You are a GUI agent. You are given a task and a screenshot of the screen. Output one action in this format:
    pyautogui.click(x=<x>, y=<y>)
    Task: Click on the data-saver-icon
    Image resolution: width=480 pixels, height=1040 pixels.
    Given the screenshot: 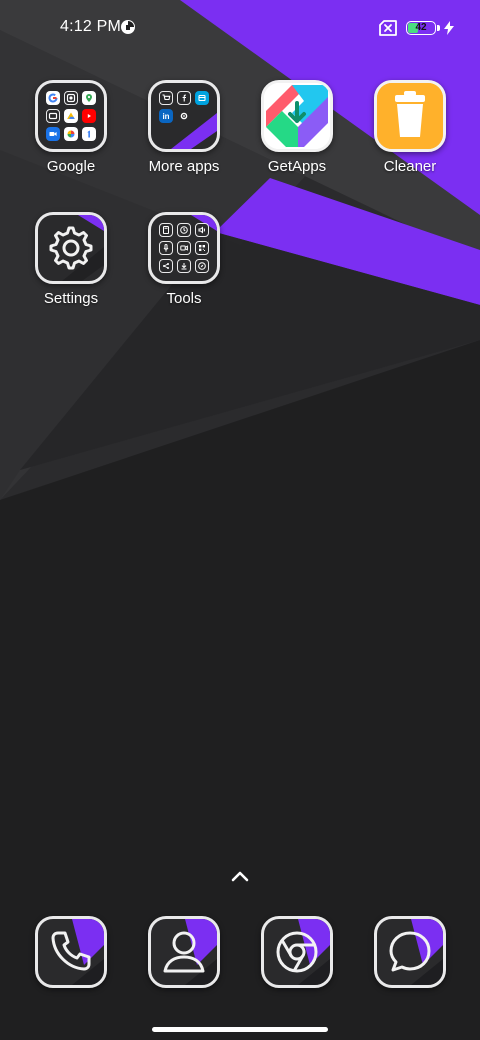 What is the action you would take?
    pyautogui.click(x=128, y=27)
    